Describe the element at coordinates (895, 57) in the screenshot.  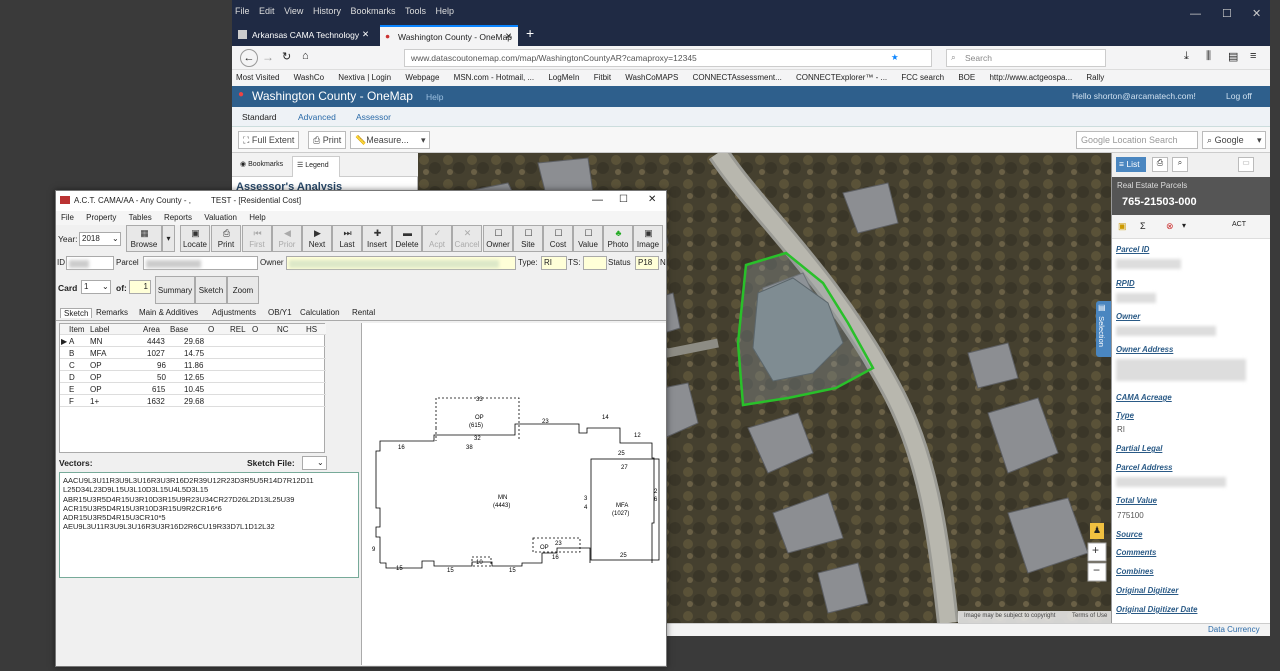
I see `bookmark-star-icon: ★` at that location.